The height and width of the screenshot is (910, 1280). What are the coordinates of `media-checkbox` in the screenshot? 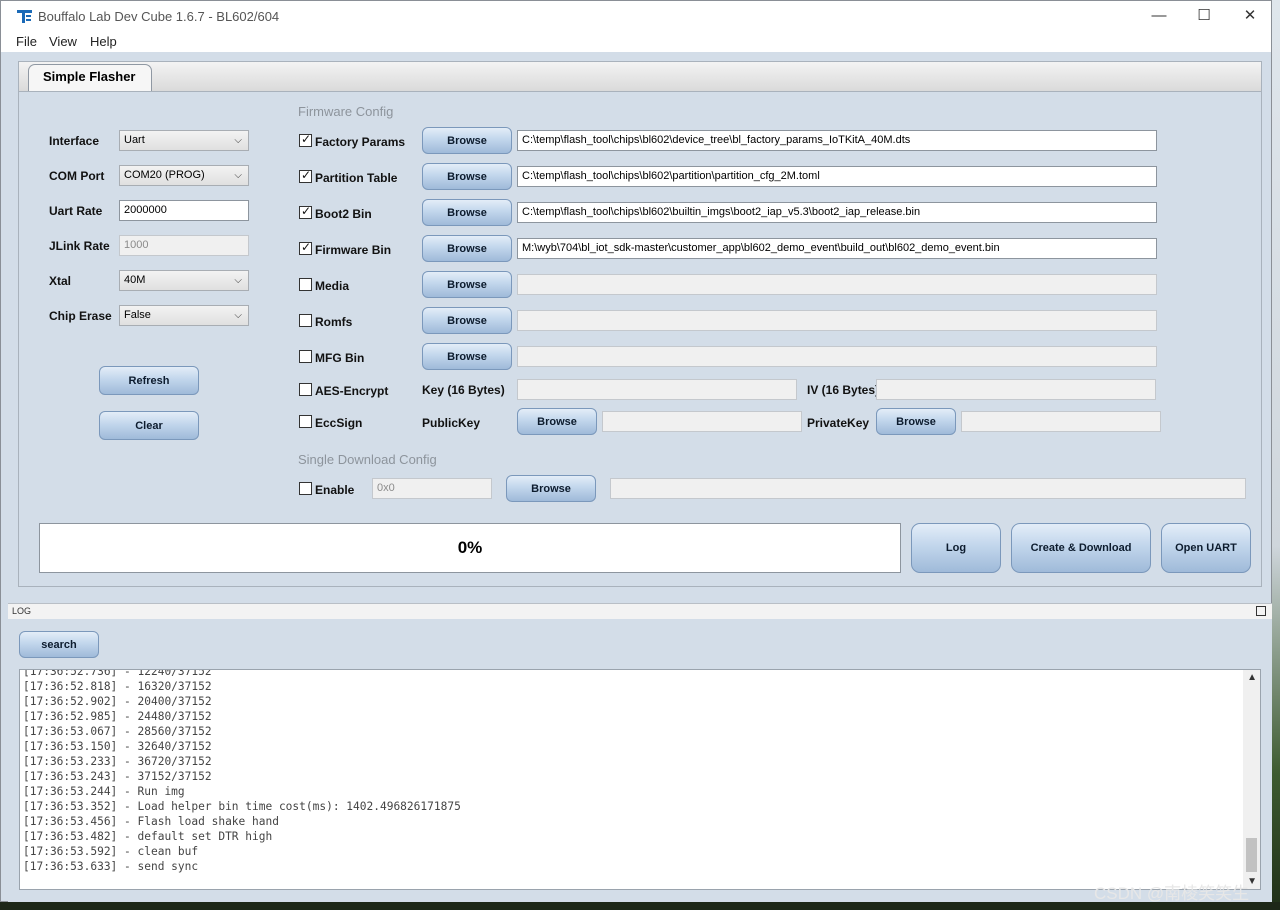 It's located at (305, 284).